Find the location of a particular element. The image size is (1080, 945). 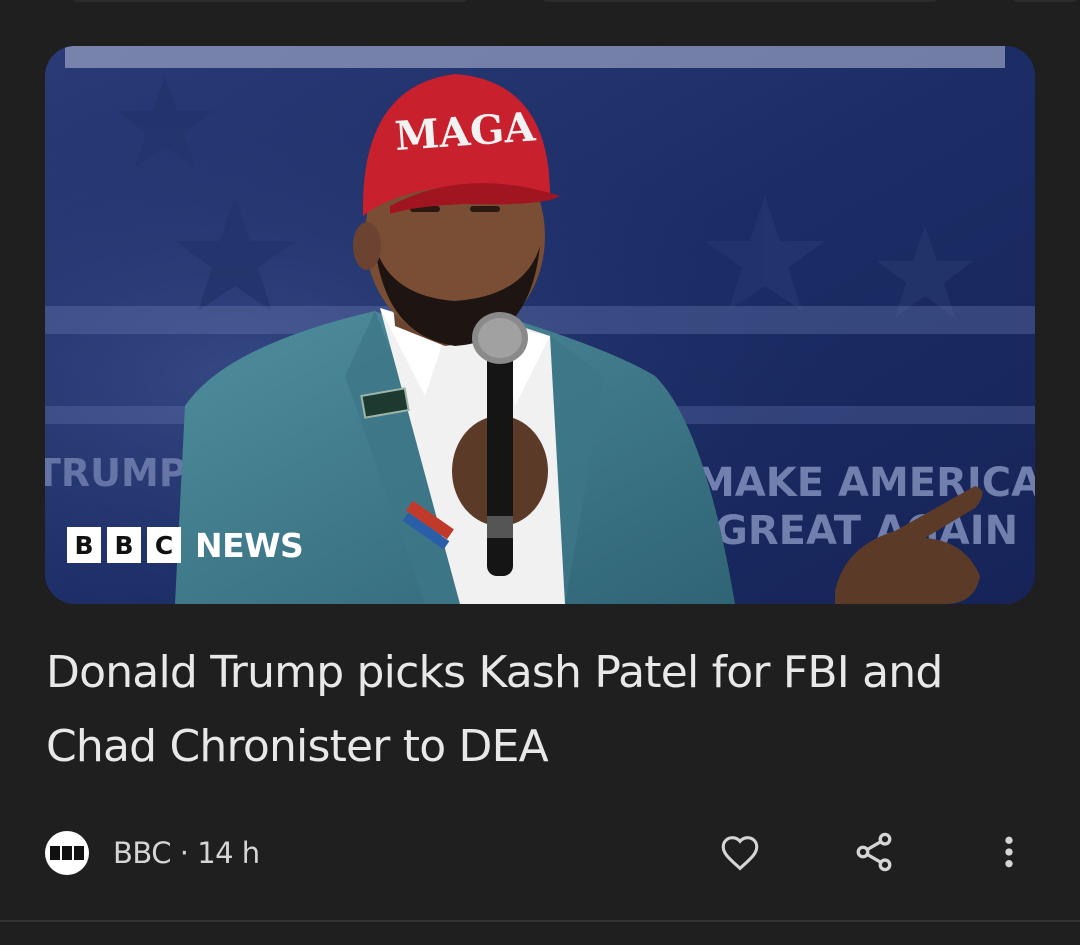

article-source: BBC · 14 h is located at coordinates (152, 853).